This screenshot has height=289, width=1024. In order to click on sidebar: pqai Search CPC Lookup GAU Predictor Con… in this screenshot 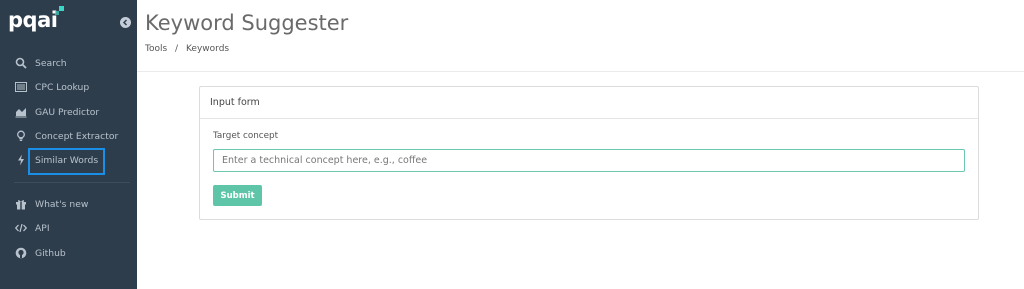, I will do `click(68, 144)`.